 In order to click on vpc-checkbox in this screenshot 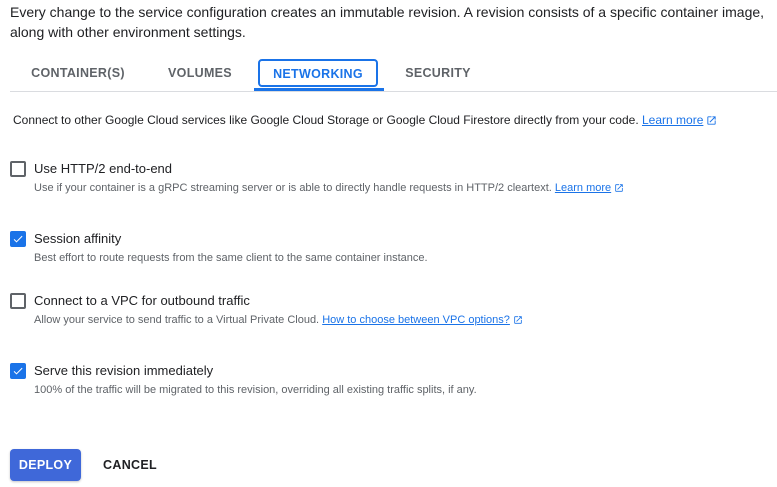, I will do `click(18, 301)`.